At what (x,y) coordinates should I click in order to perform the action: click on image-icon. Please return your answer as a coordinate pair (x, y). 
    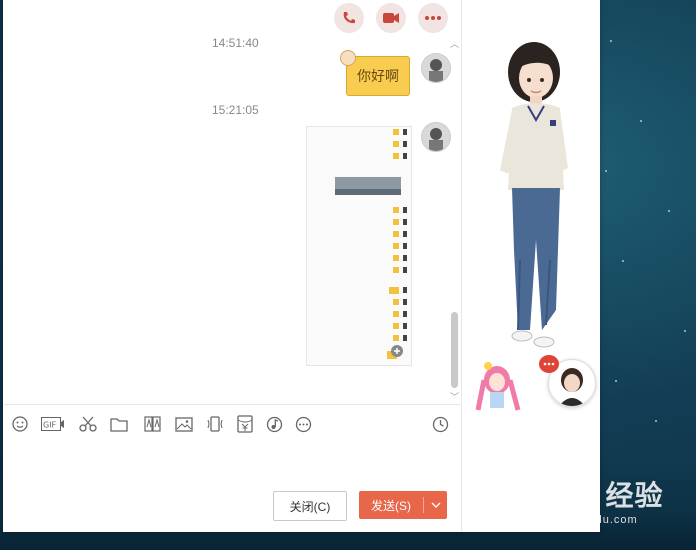
    Looking at the image, I should click on (184, 424).